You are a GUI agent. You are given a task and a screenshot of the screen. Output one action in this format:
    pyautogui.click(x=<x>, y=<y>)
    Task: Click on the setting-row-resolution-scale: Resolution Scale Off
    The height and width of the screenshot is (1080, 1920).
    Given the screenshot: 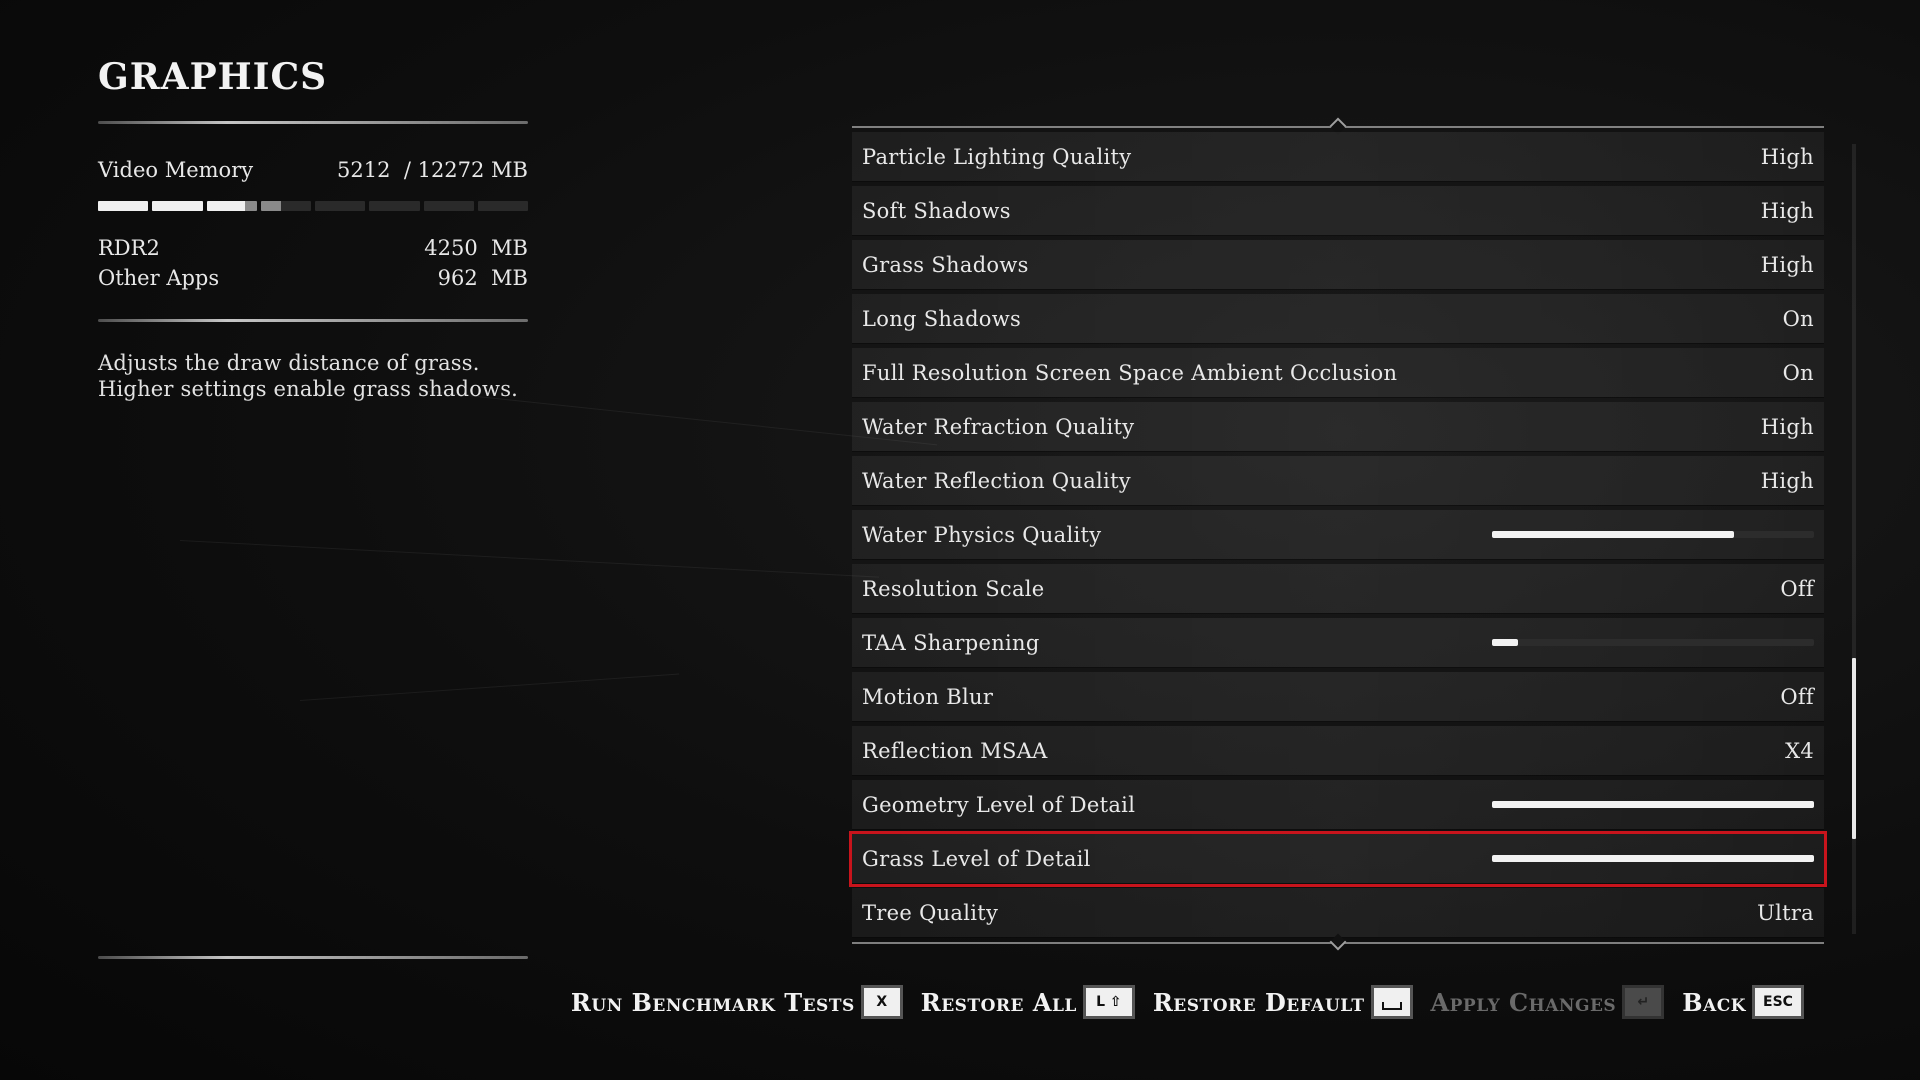 What is the action you would take?
    pyautogui.click(x=1338, y=589)
    